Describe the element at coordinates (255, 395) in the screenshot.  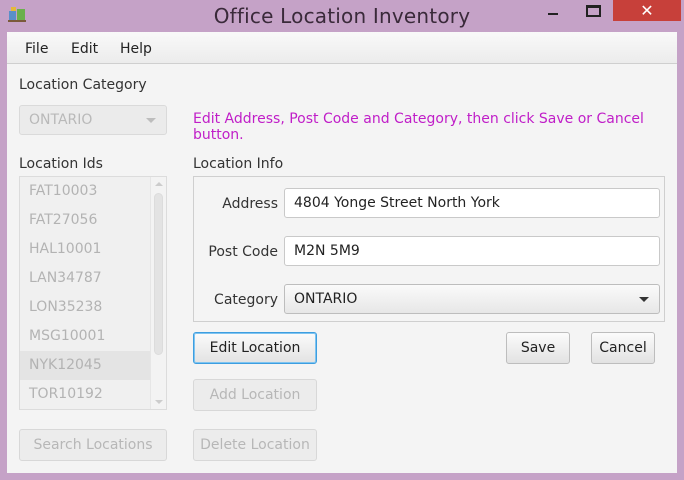
I see `add-location-button: Add Location` at that location.